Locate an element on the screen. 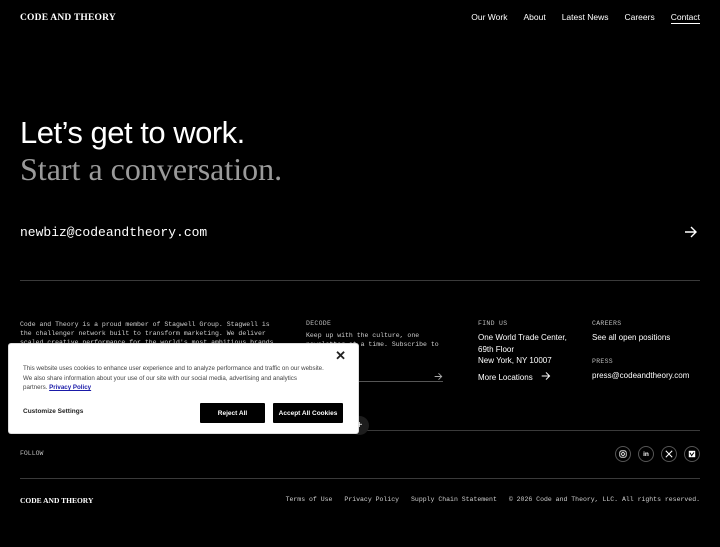 Image resolution: width=720 pixels, height=547 pixels. follow-label: FOLLOW is located at coordinates (32, 453).